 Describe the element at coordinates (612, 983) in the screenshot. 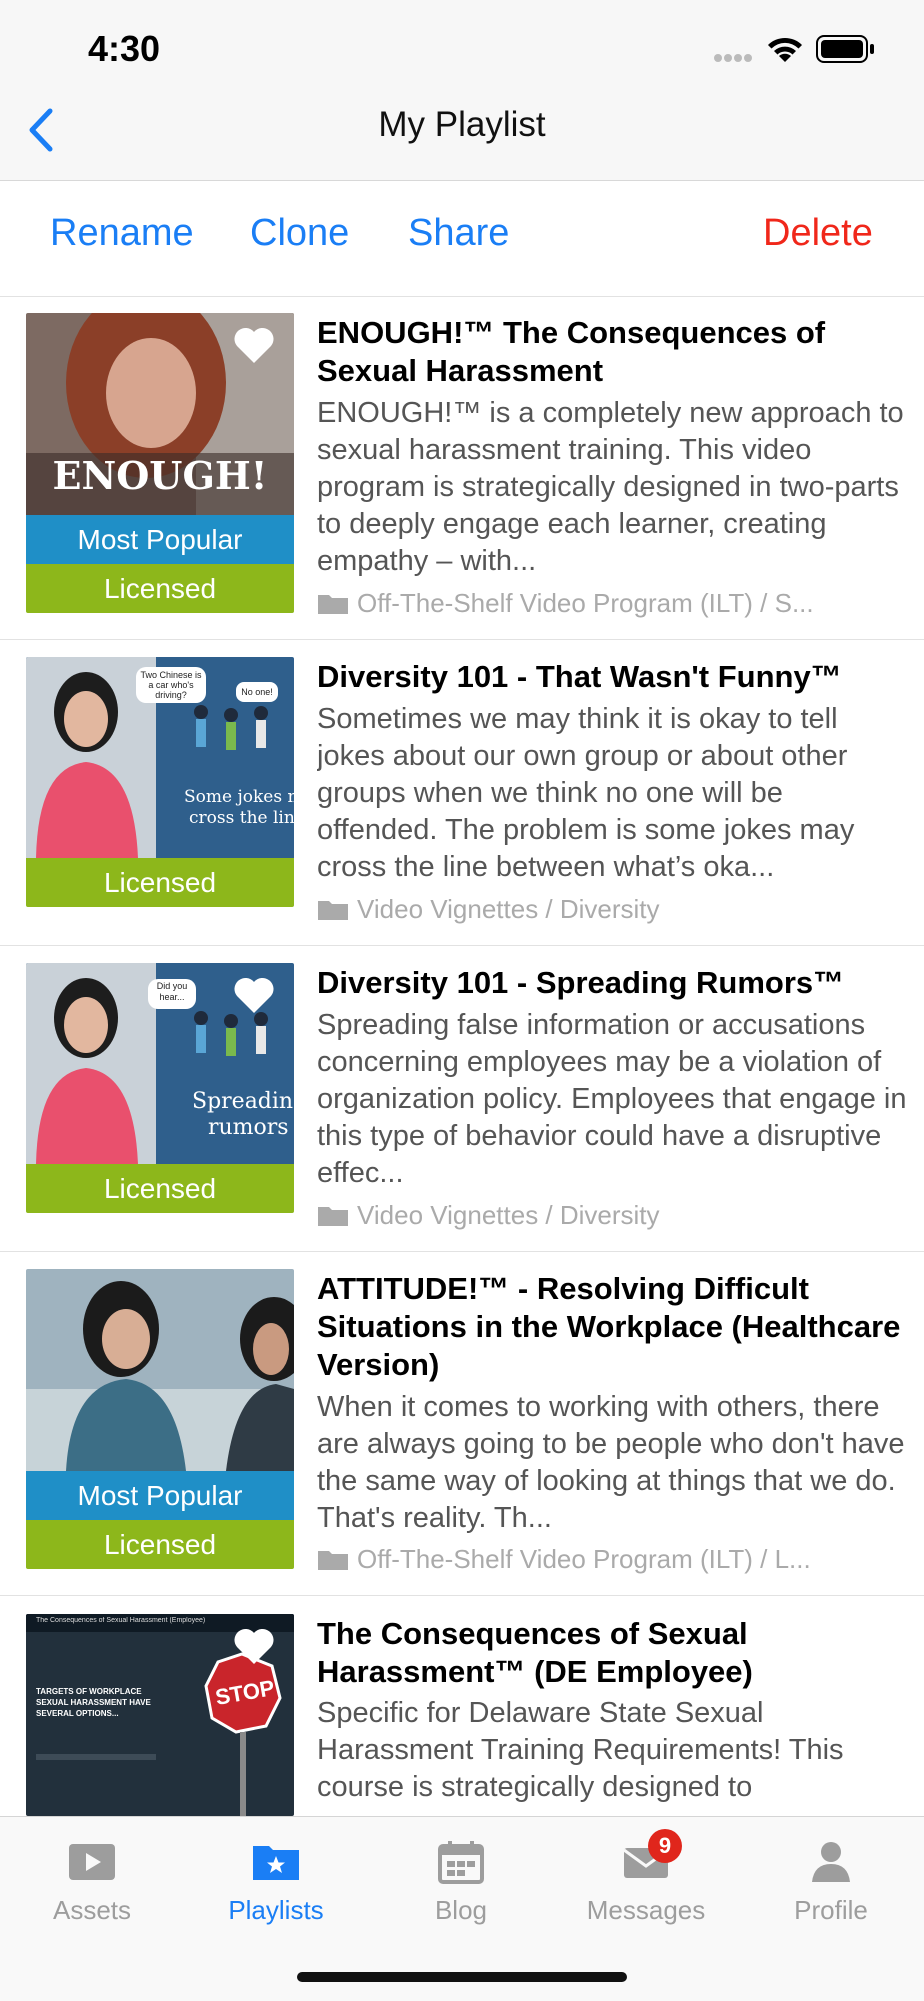

I see `item-title: Diversity 101 - Spreading Rumors™` at that location.